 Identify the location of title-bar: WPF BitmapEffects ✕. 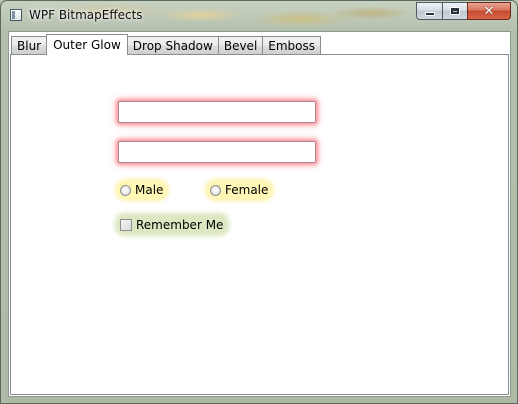
(259, 16).